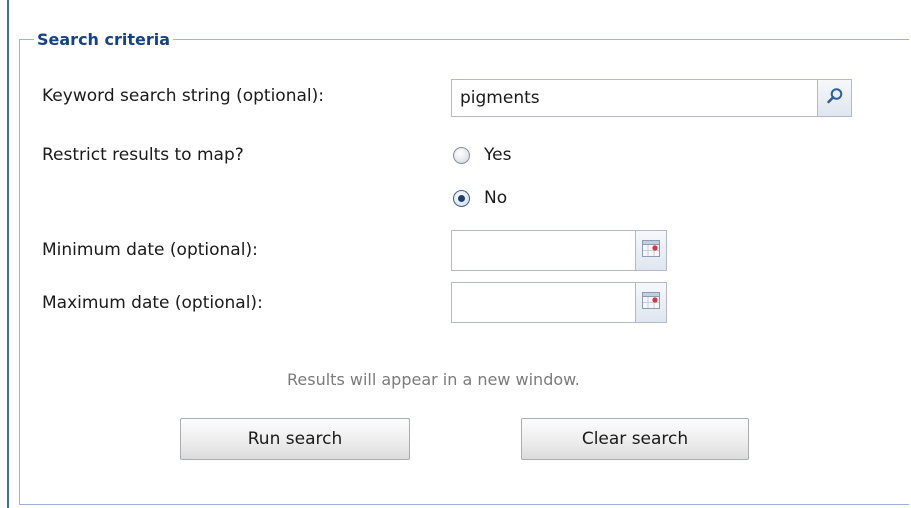  What do you see at coordinates (461, 198) in the screenshot?
I see `radio-no` at bounding box center [461, 198].